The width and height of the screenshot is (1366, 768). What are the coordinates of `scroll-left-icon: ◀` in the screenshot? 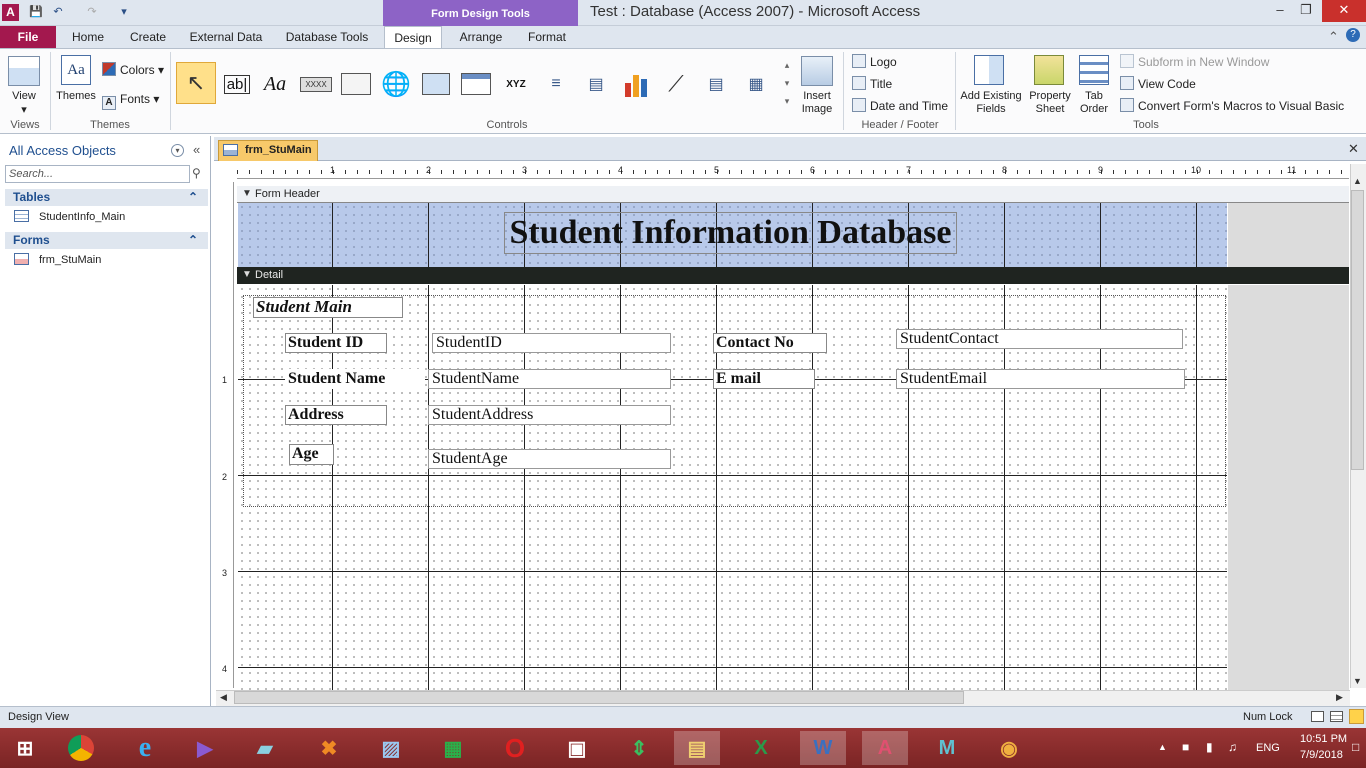 It's located at (223, 697).